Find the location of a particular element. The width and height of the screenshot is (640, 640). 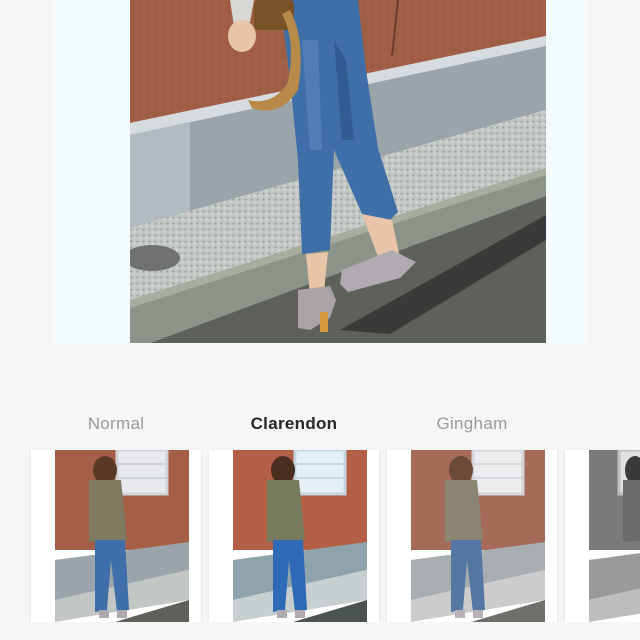

filter-thumb-gingham is located at coordinates (472, 536).